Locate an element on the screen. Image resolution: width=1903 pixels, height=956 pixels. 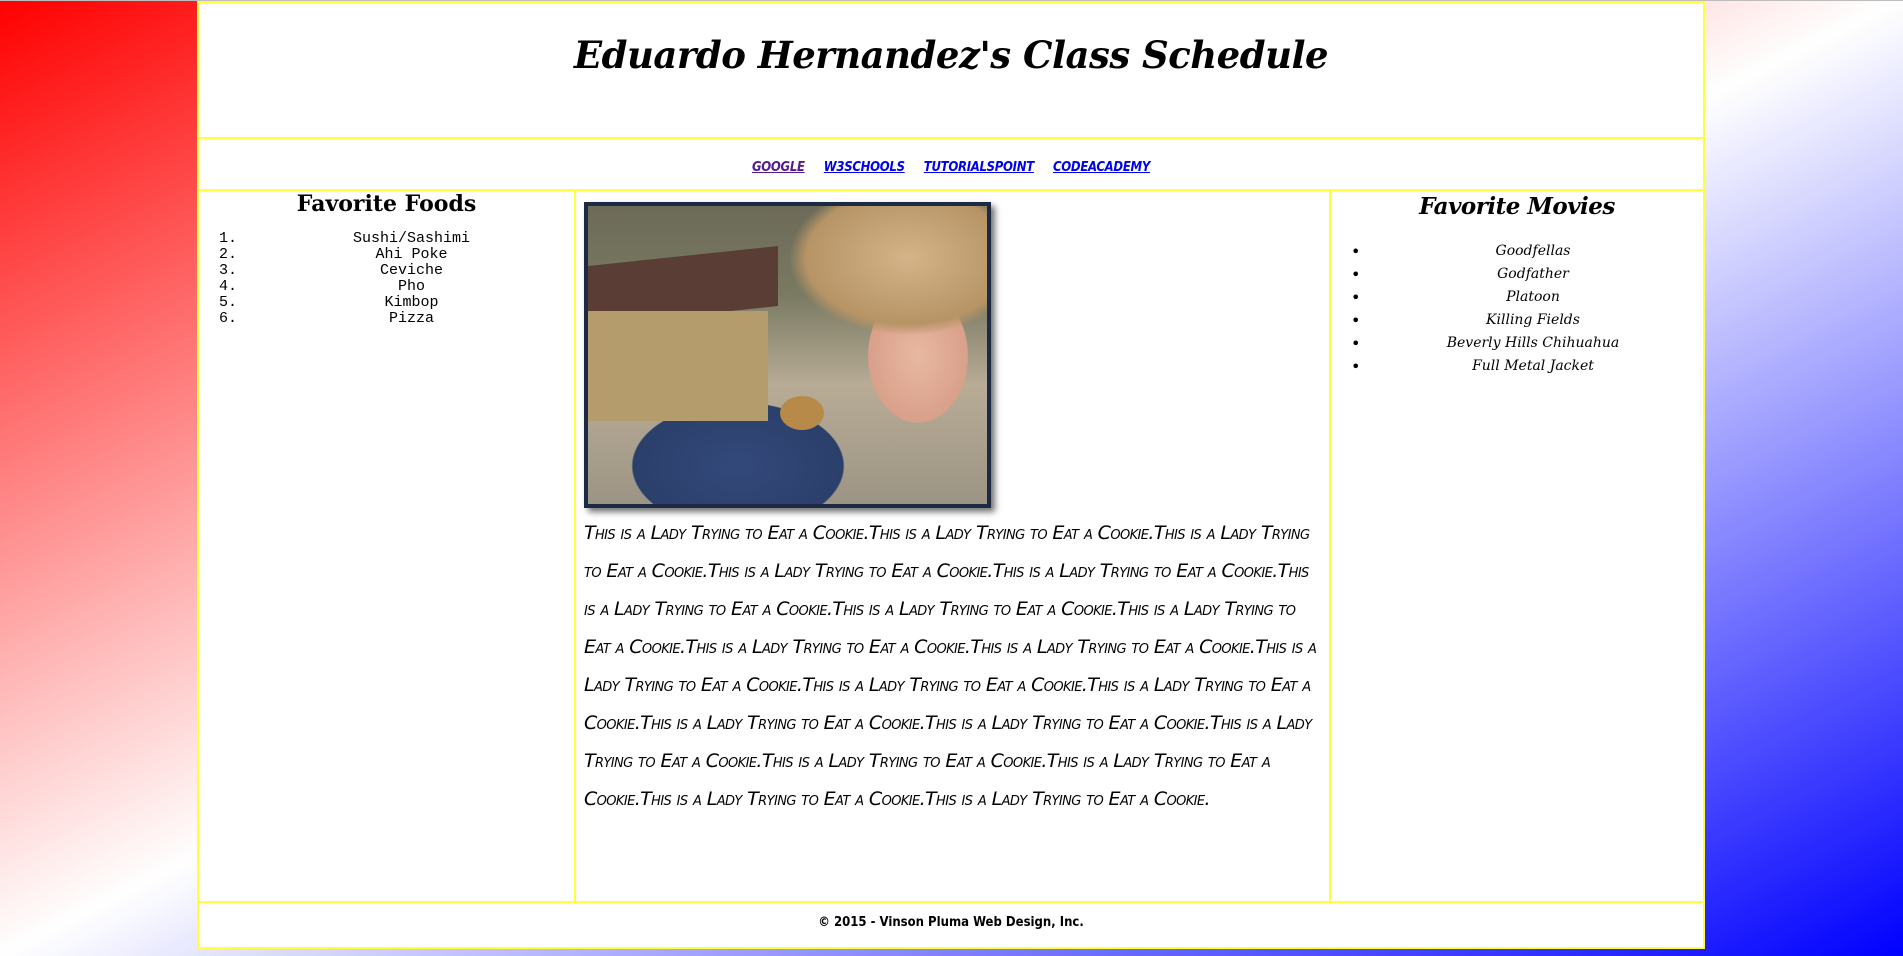
list-item: • Platoon is located at coordinates (1455, 297).